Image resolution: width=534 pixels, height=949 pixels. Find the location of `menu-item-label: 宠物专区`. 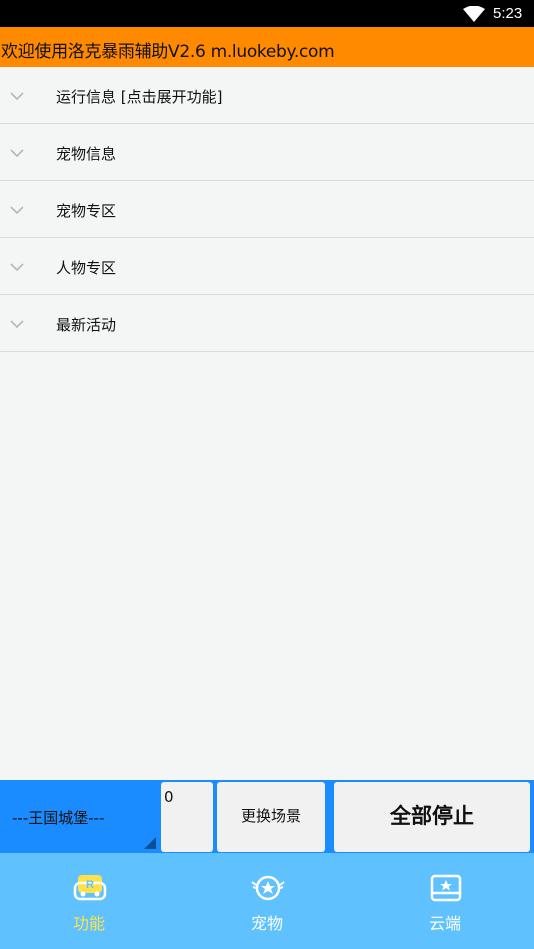

menu-item-label: 宠物专区 is located at coordinates (86, 211).